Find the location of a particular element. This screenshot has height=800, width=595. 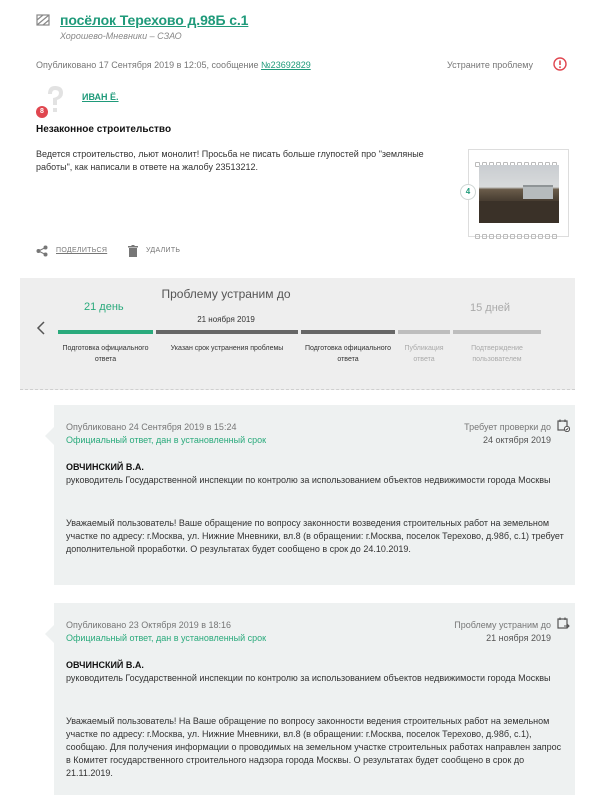

warning-icon is located at coordinates (560, 64).